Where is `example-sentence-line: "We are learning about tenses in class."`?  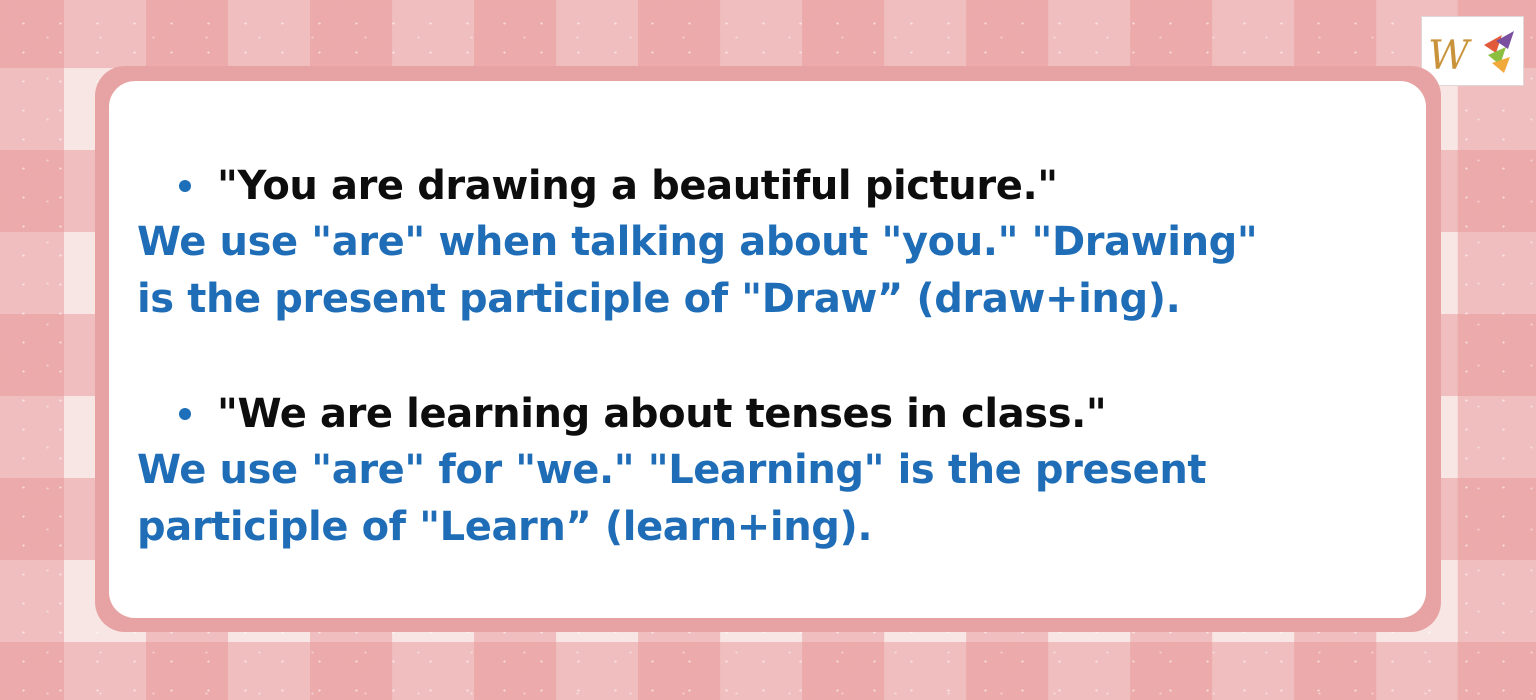
example-sentence-line: "We are learning about tenses in class." is located at coordinates (788, 414).